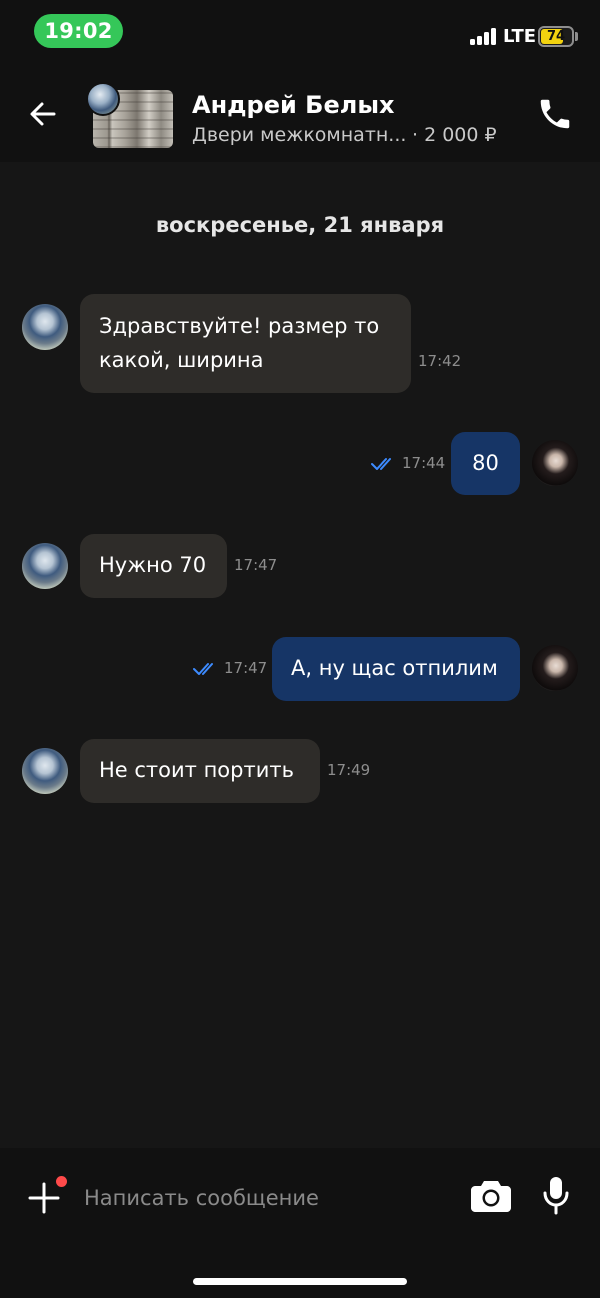 This screenshot has height=1298, width=600. I want to click on date-separator: воскресенье, 21 января, so click(300, 225).